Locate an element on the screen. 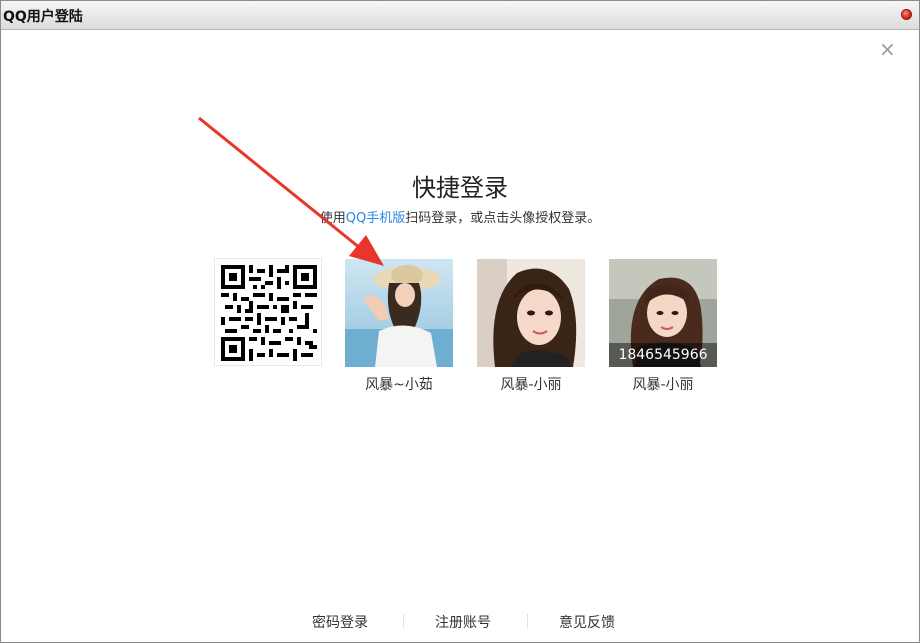  qr-code-image is located at coordinates (269, 313).